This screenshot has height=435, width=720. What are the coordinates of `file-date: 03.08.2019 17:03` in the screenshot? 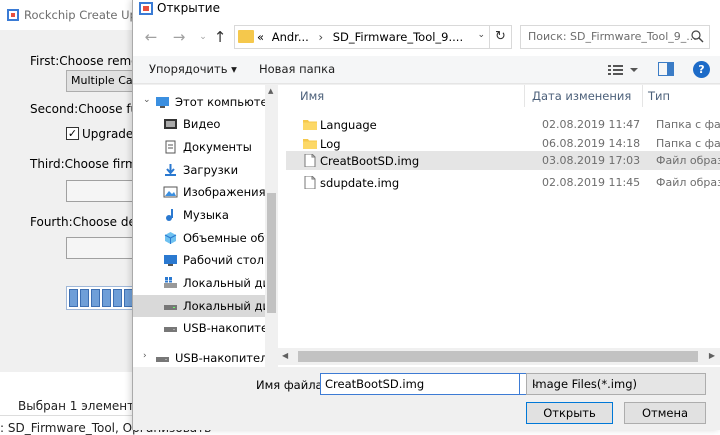 It's located at (591, 160).